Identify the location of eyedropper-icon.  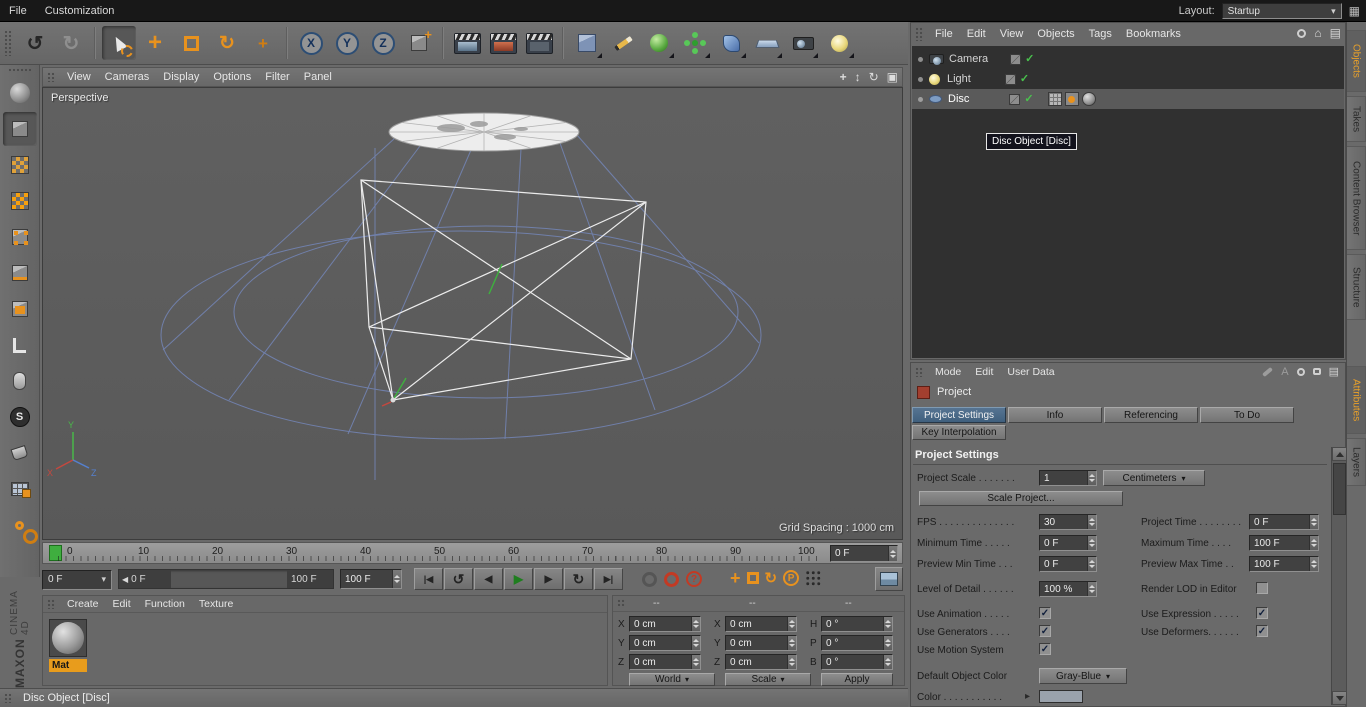
(1268, 371).